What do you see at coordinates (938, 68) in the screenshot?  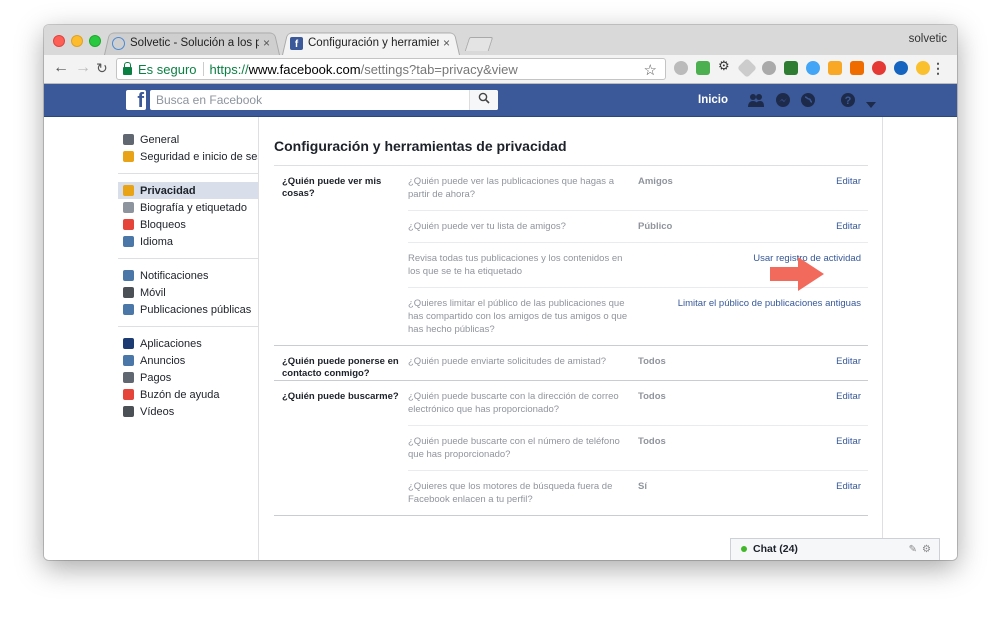 I see `browser-menu-icon: ⋮` at bounding box center [938, 68].